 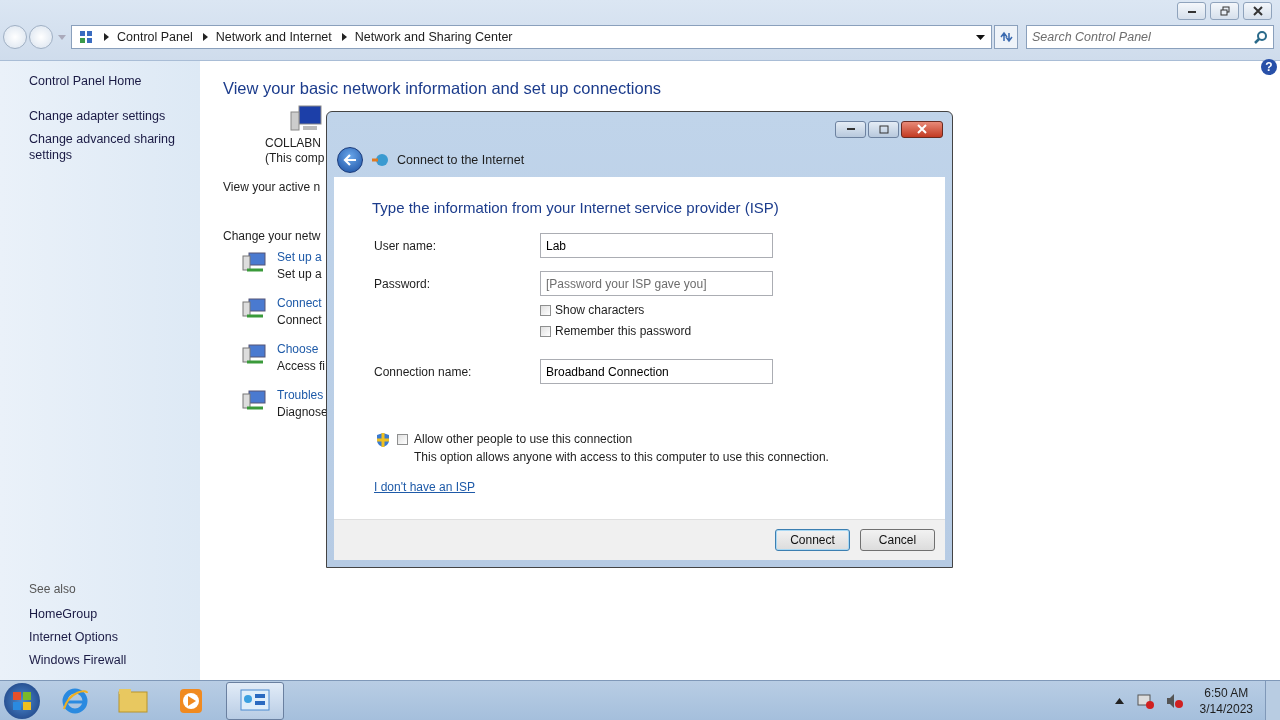 I want to click on restore-button, so click(x=1224, y=11).